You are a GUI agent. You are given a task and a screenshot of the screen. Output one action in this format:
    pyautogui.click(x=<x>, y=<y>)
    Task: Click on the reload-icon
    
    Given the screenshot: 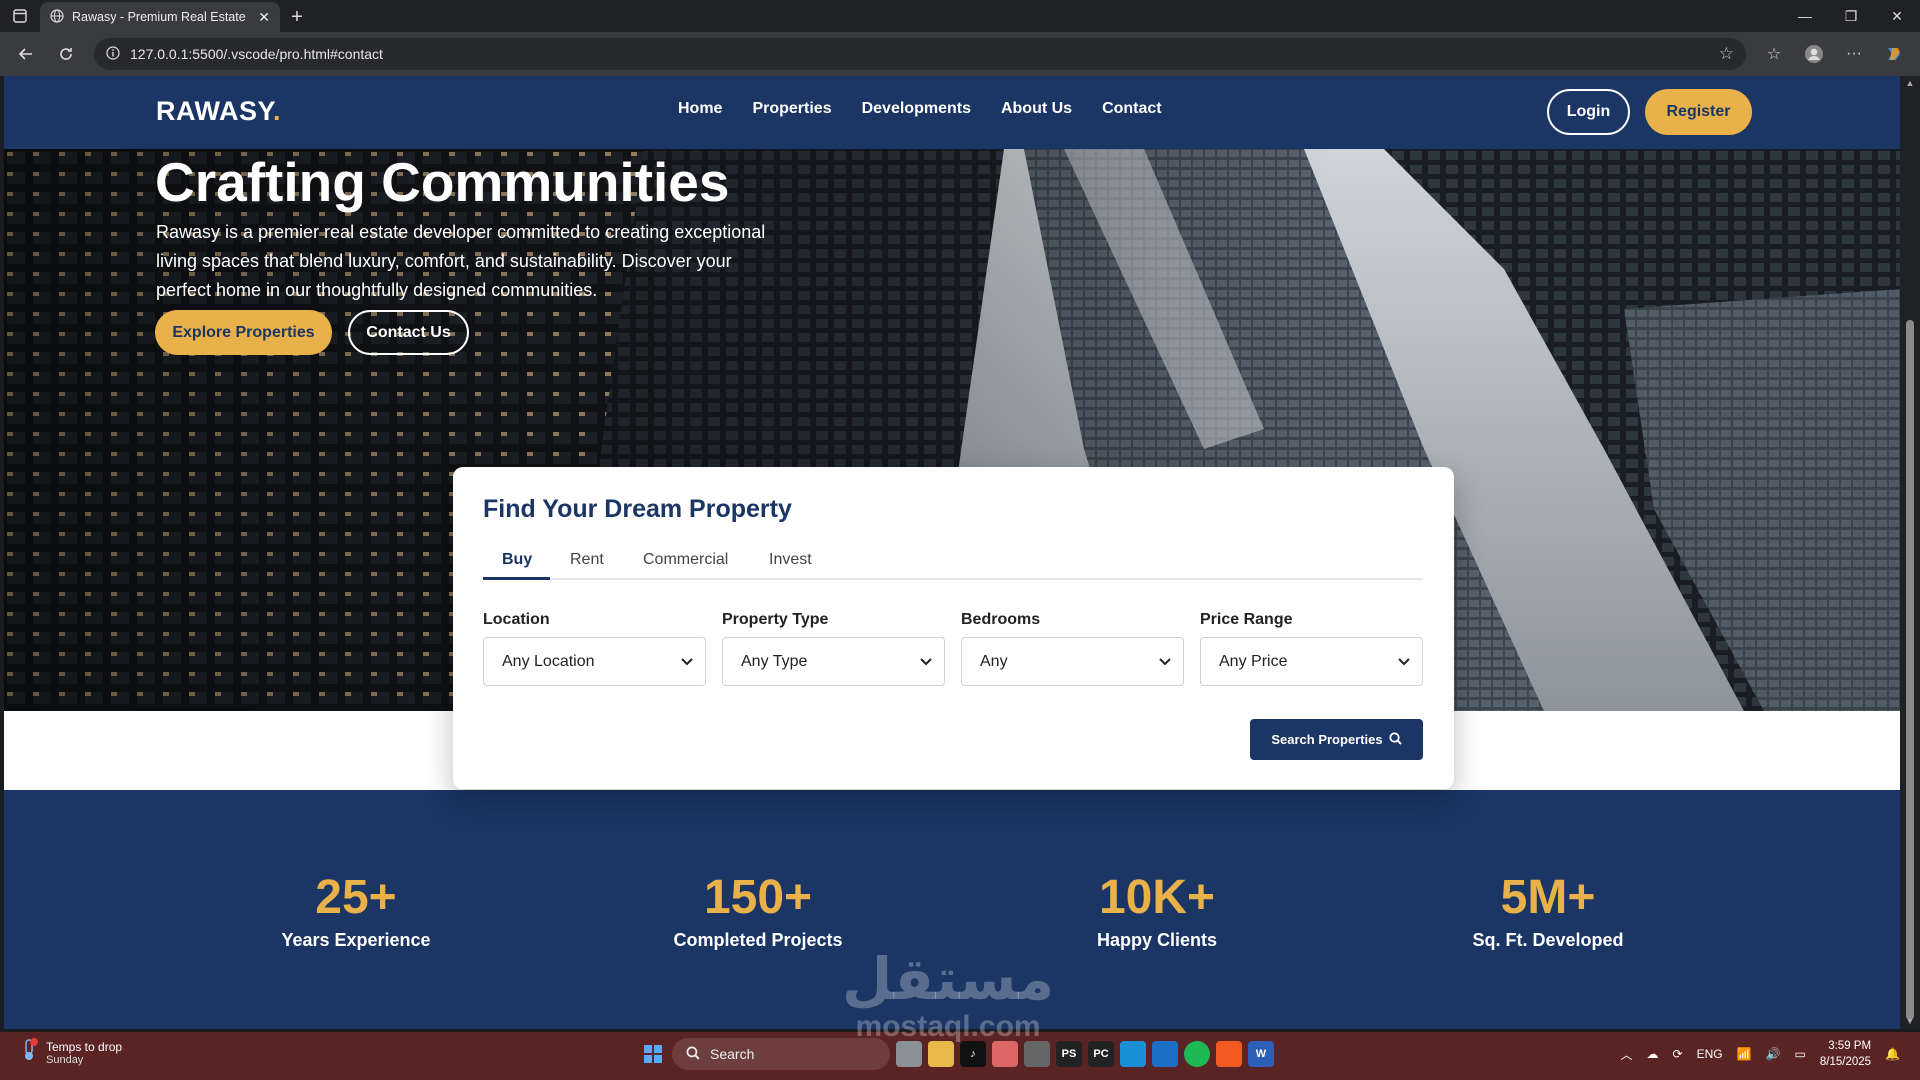 What is the action you would take?
    pyautogui.click(x=66, y=54)
    